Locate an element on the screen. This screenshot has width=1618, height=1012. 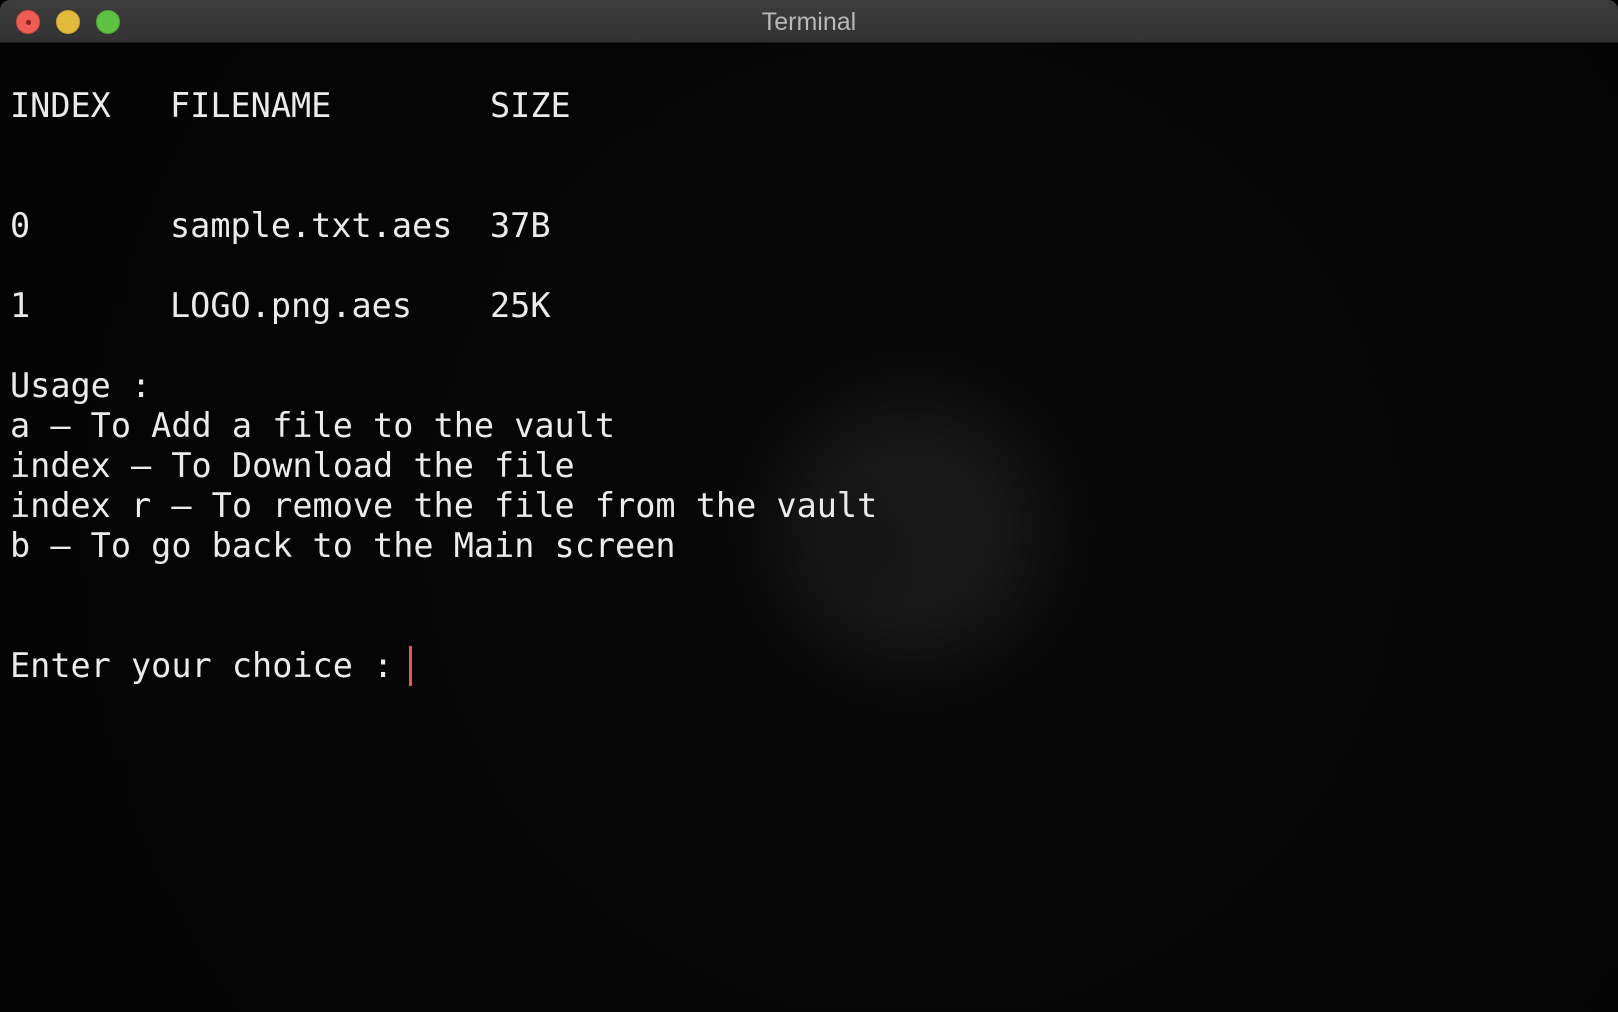
header-index: INDEX is located at coordinates (60, 105).